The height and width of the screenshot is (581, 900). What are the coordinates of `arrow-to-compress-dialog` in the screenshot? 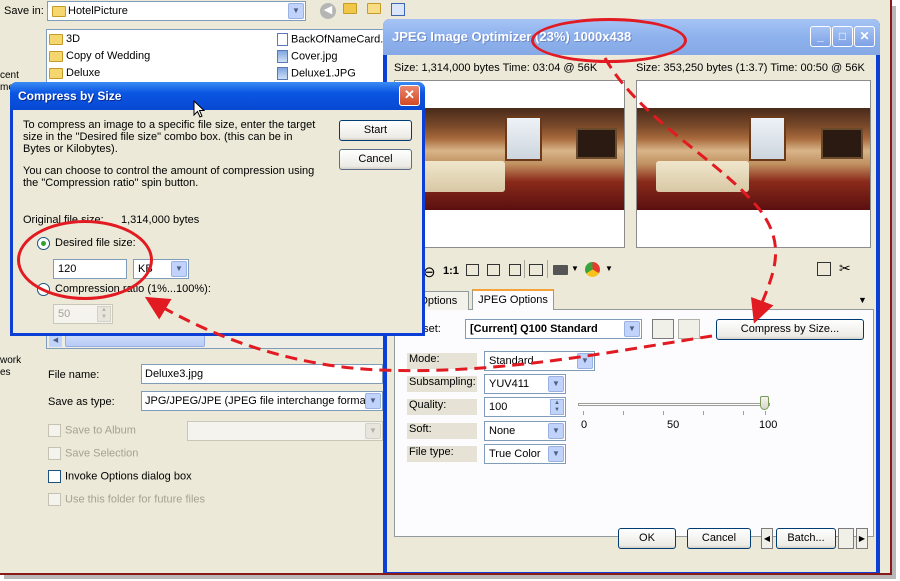 It's located at (428, 334).